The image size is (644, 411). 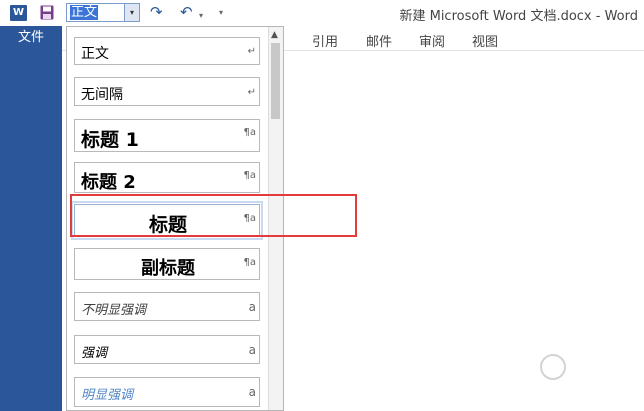 I want to click on style-item-emphasis: 强调 a, so click(x=167, y=349).